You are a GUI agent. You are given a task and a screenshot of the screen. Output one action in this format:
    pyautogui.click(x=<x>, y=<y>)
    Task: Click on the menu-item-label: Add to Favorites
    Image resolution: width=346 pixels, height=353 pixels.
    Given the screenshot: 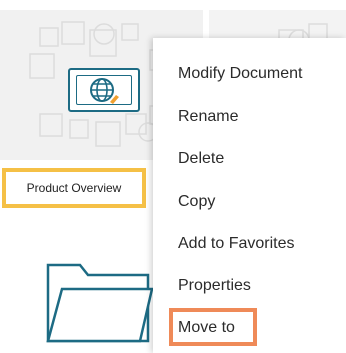 What is the action you would take?
    pyautogui.click(x=236, y=243)
    